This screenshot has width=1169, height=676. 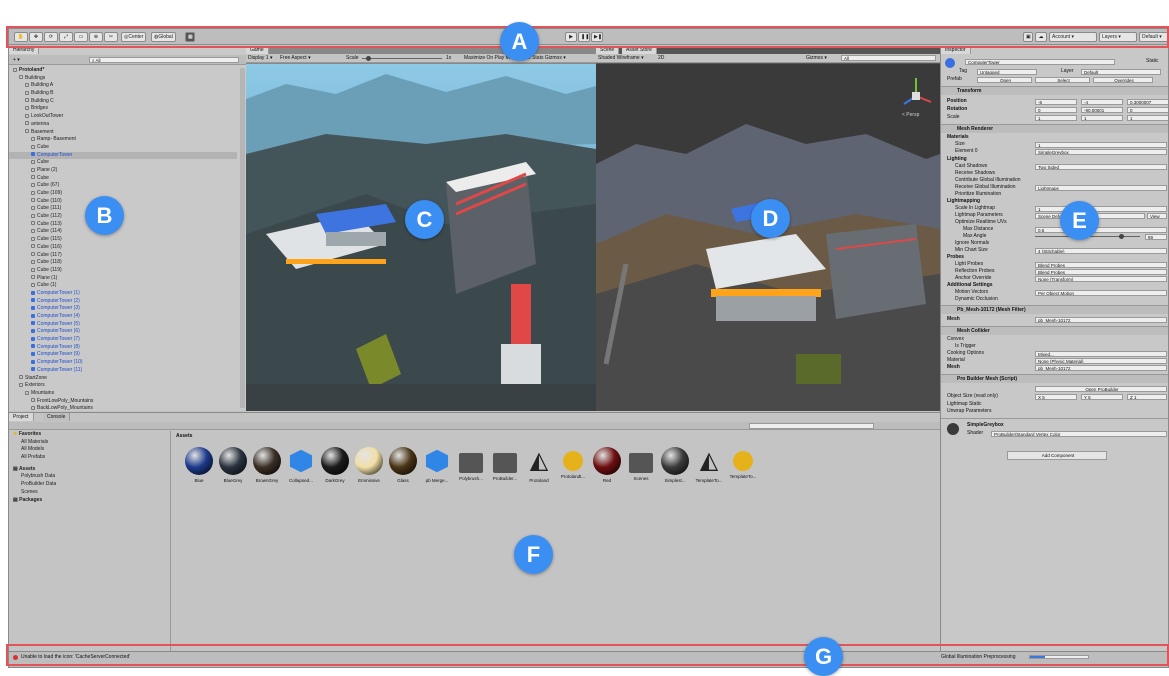 What do you see at coordinates (91, 477) in the screenshot?
I see `asset-folder-item: Polybrush Data` at bounding box center [91, 477].